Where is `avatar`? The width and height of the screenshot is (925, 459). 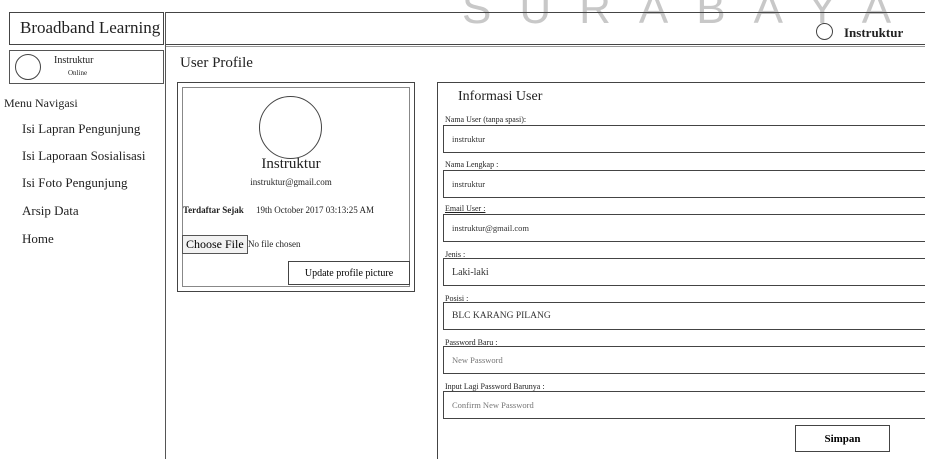
avatar is located at coordinates (28, 67).